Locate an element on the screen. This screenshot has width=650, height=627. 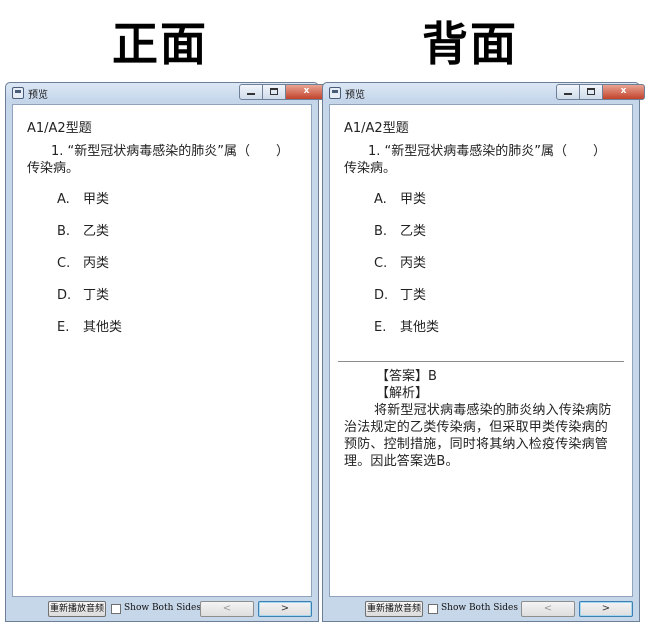
front-side-title: 正面 is located at coordinates (160, 44).